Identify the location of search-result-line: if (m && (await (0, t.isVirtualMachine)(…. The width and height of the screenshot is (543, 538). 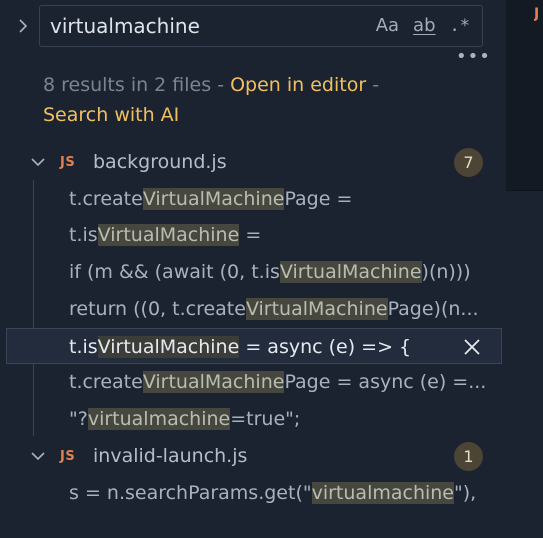
(253, 272).